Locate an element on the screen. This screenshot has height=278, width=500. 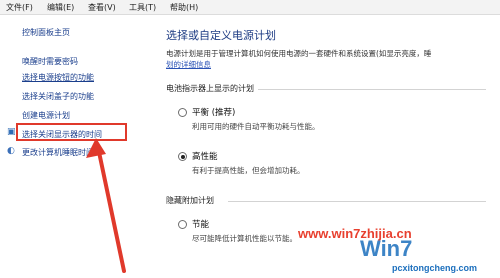
plan-power-saver-radio is located at coordinates (182, 224).